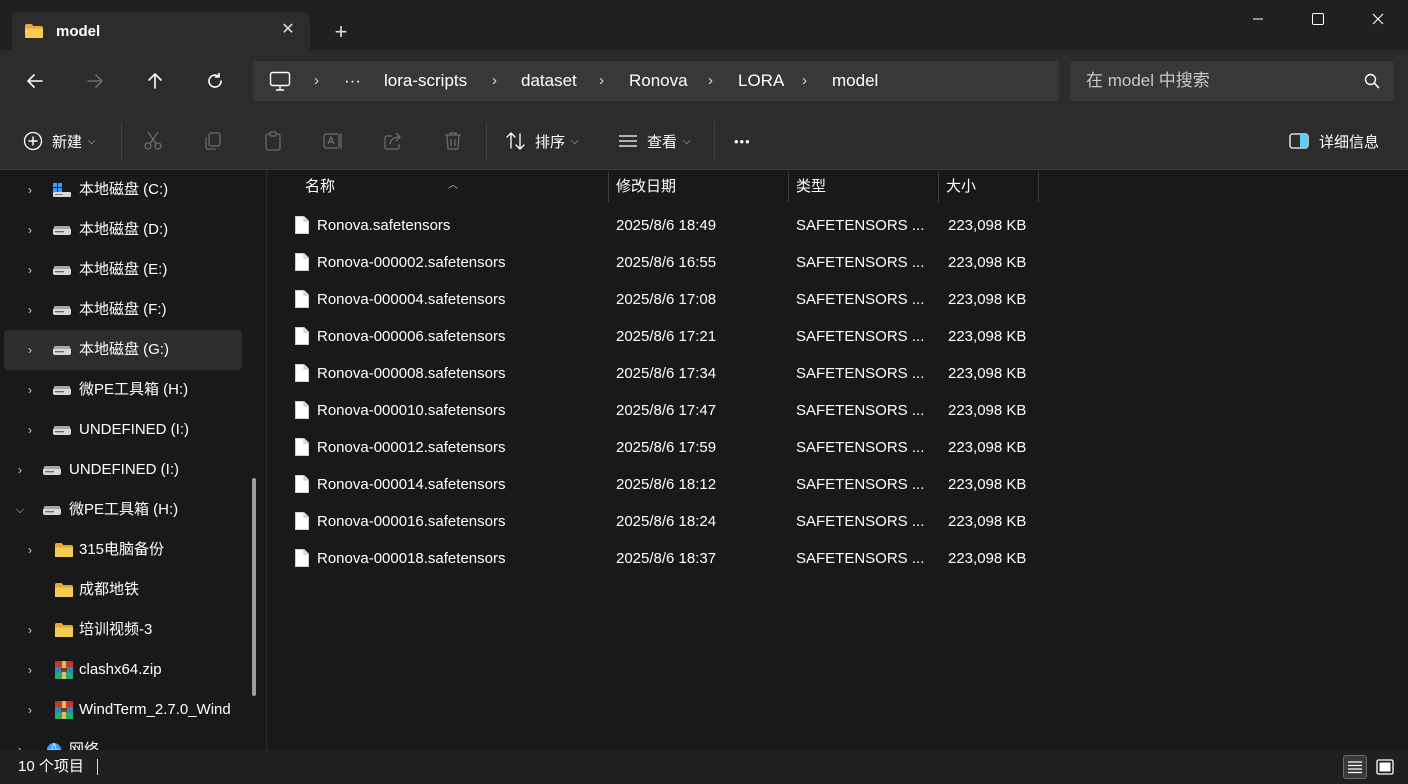 The width and height of the screenshot is (1408, 784). Describe the element at coordinates (123, 470) in the screenshot. I see `sidebar-item-drive-i-root: › UNDEFINED (I:)` at that location.